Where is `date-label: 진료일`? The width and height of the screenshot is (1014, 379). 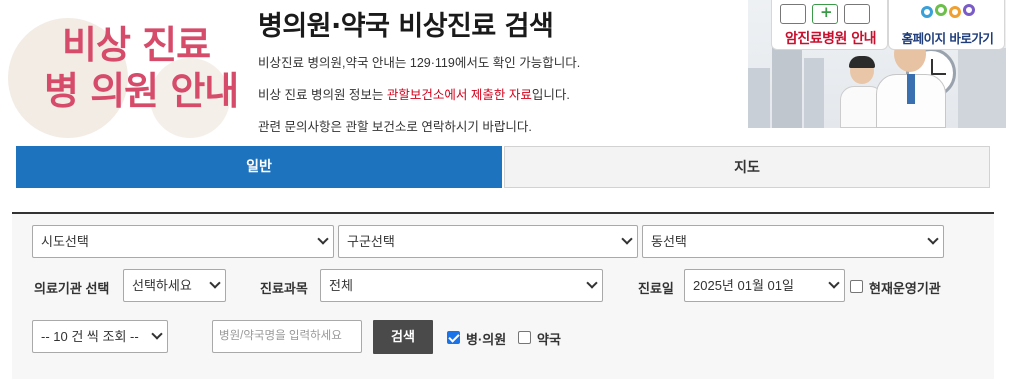
date-label: 진료일 is located at coordinates (656, 288).